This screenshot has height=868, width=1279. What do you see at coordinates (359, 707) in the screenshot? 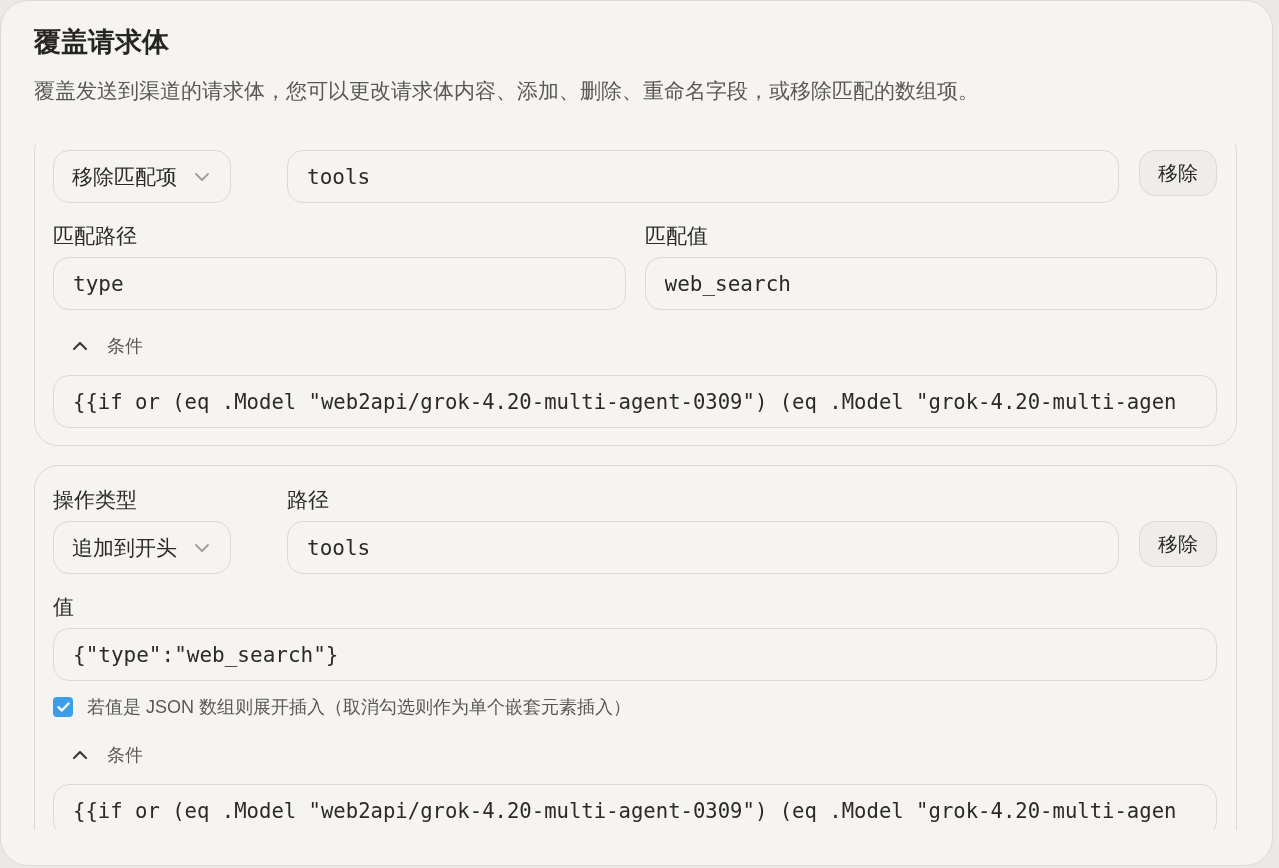
I see `checkbox-label: 若值是 JSON 数组则展开插入（取消勾选则作为单个嵌套元素插入）` at bounding box center [359, 707].